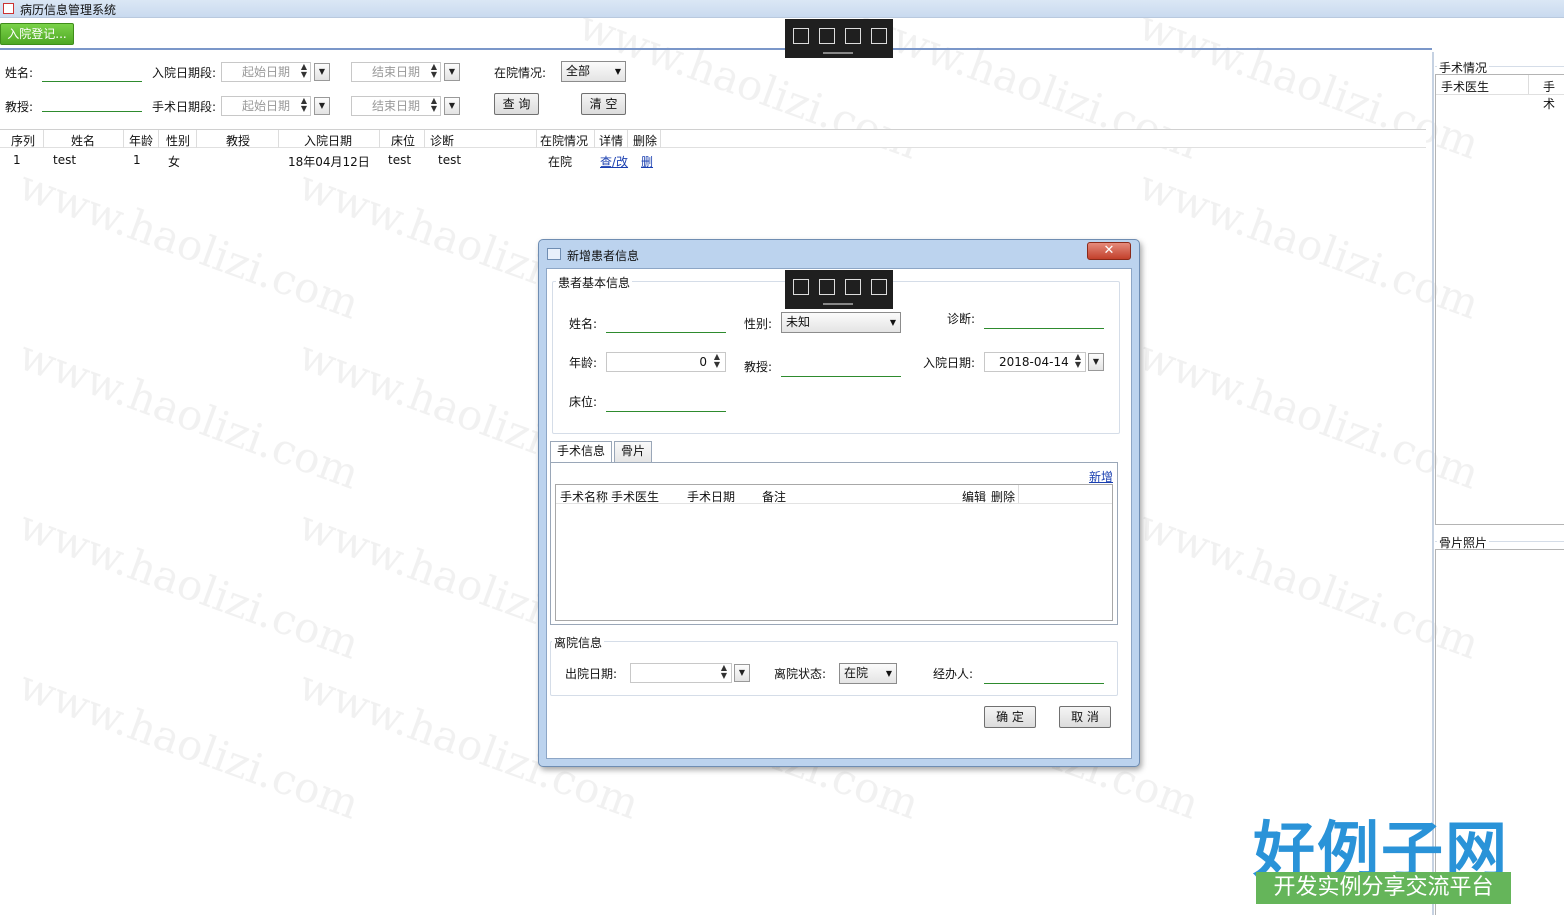 Image resolution: width=1564 pixels, height=915 pixels. I want to click on col-surgery: 手术, so click(1553, 95).